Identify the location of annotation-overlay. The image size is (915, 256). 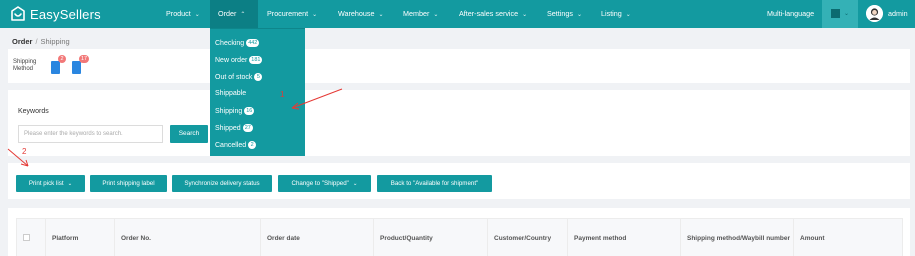
(175, 127).